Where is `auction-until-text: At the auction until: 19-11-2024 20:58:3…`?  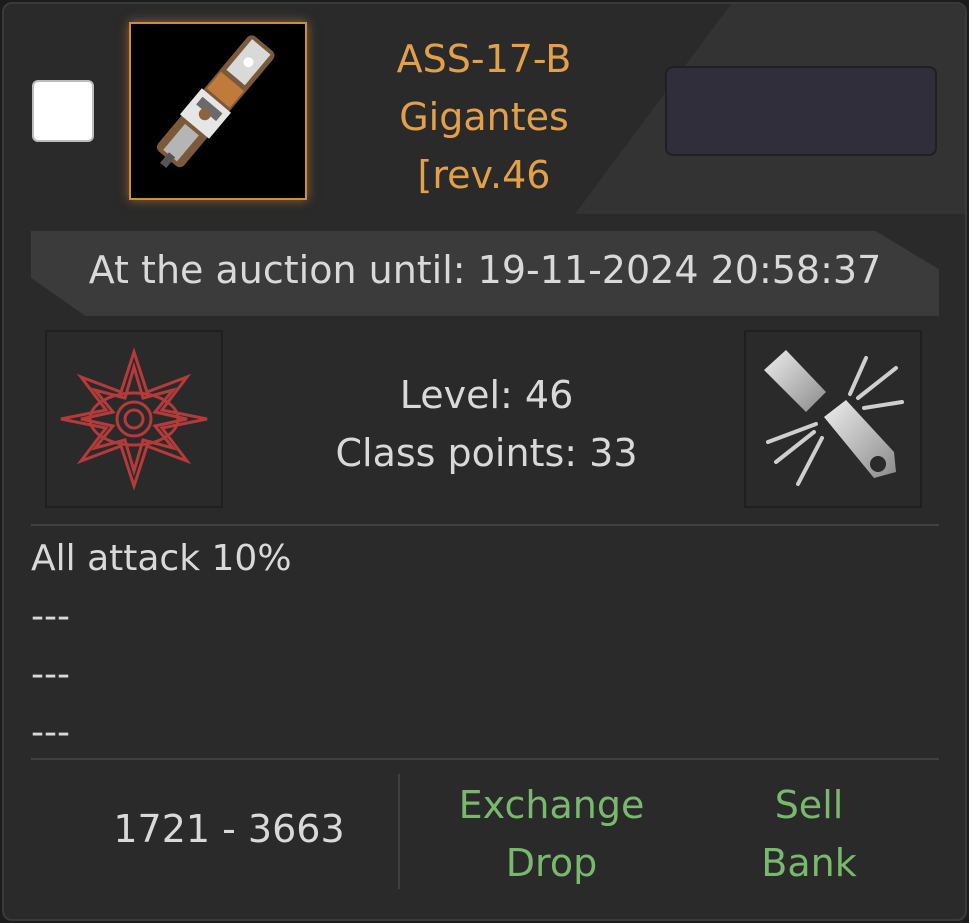 auction-until-text: At the auction until: 19-11-2024 20:58:3… is located at coordinates (485, 270).